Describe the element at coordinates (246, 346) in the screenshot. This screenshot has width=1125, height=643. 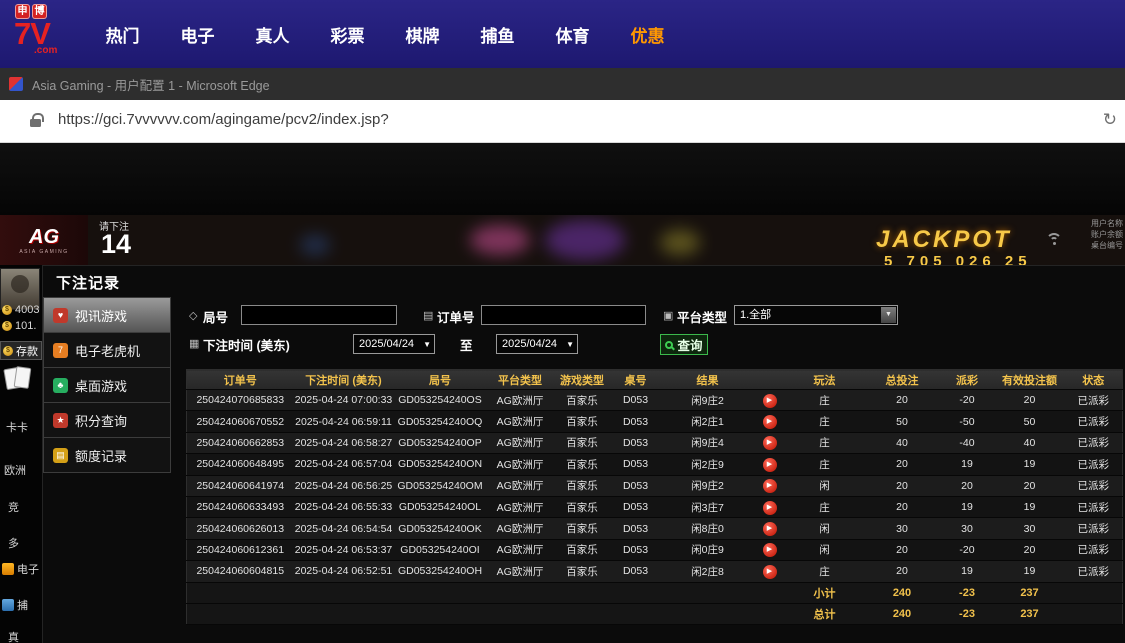
I see `bet-time-label: 下注时间 (美东)` at that location.